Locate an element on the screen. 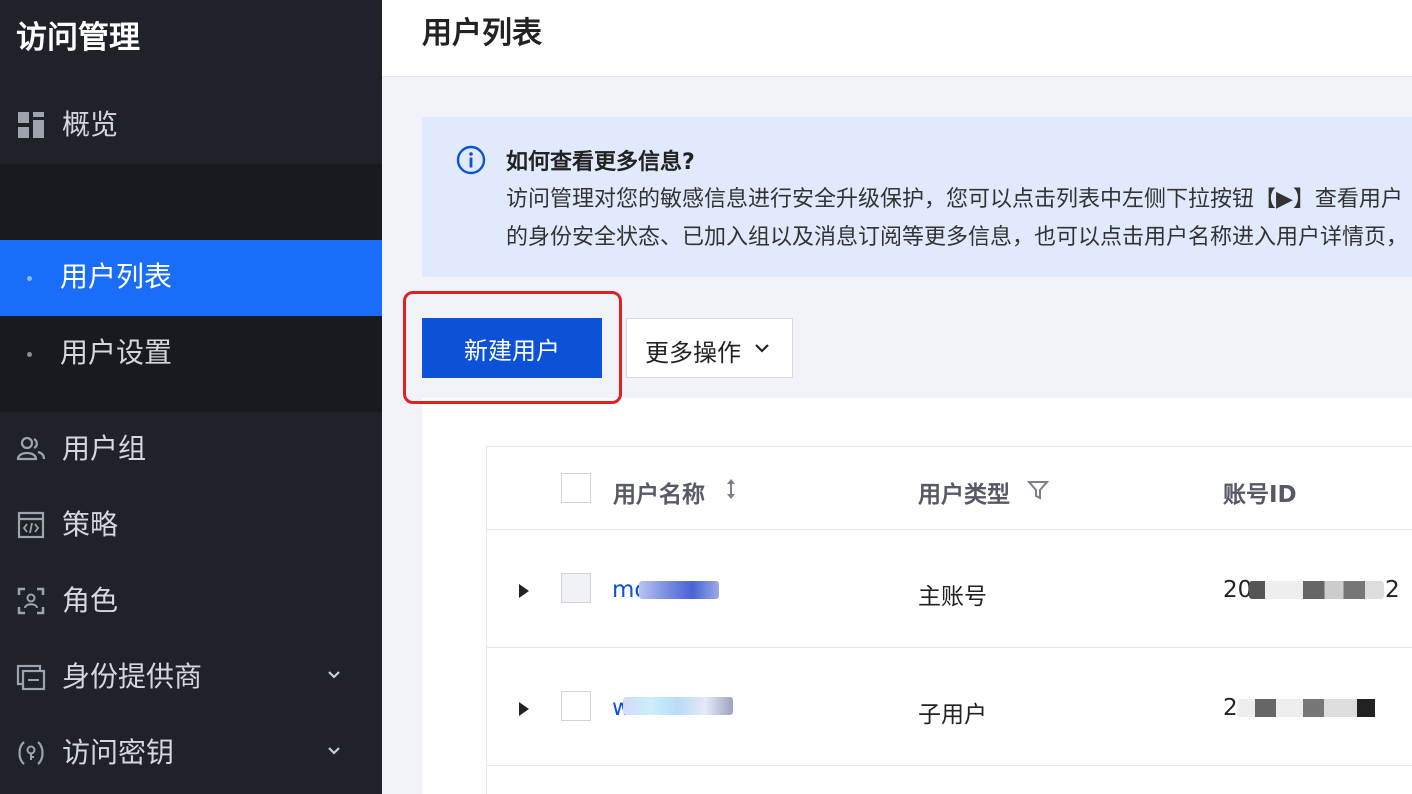 This screenshot has width=1412, height=794. dashboard-icon is located at coordinates (31, 125).